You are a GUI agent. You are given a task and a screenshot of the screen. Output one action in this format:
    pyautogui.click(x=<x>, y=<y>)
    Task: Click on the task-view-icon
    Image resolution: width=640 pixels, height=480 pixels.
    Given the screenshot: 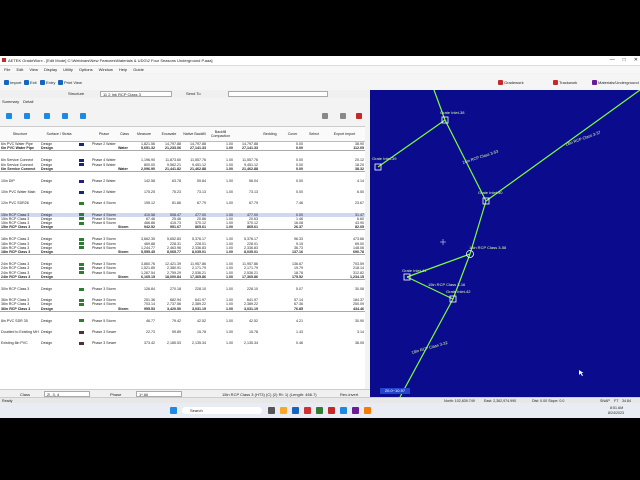 What is the action you would take?
    pyautogui.click(x=271, y=410)
    